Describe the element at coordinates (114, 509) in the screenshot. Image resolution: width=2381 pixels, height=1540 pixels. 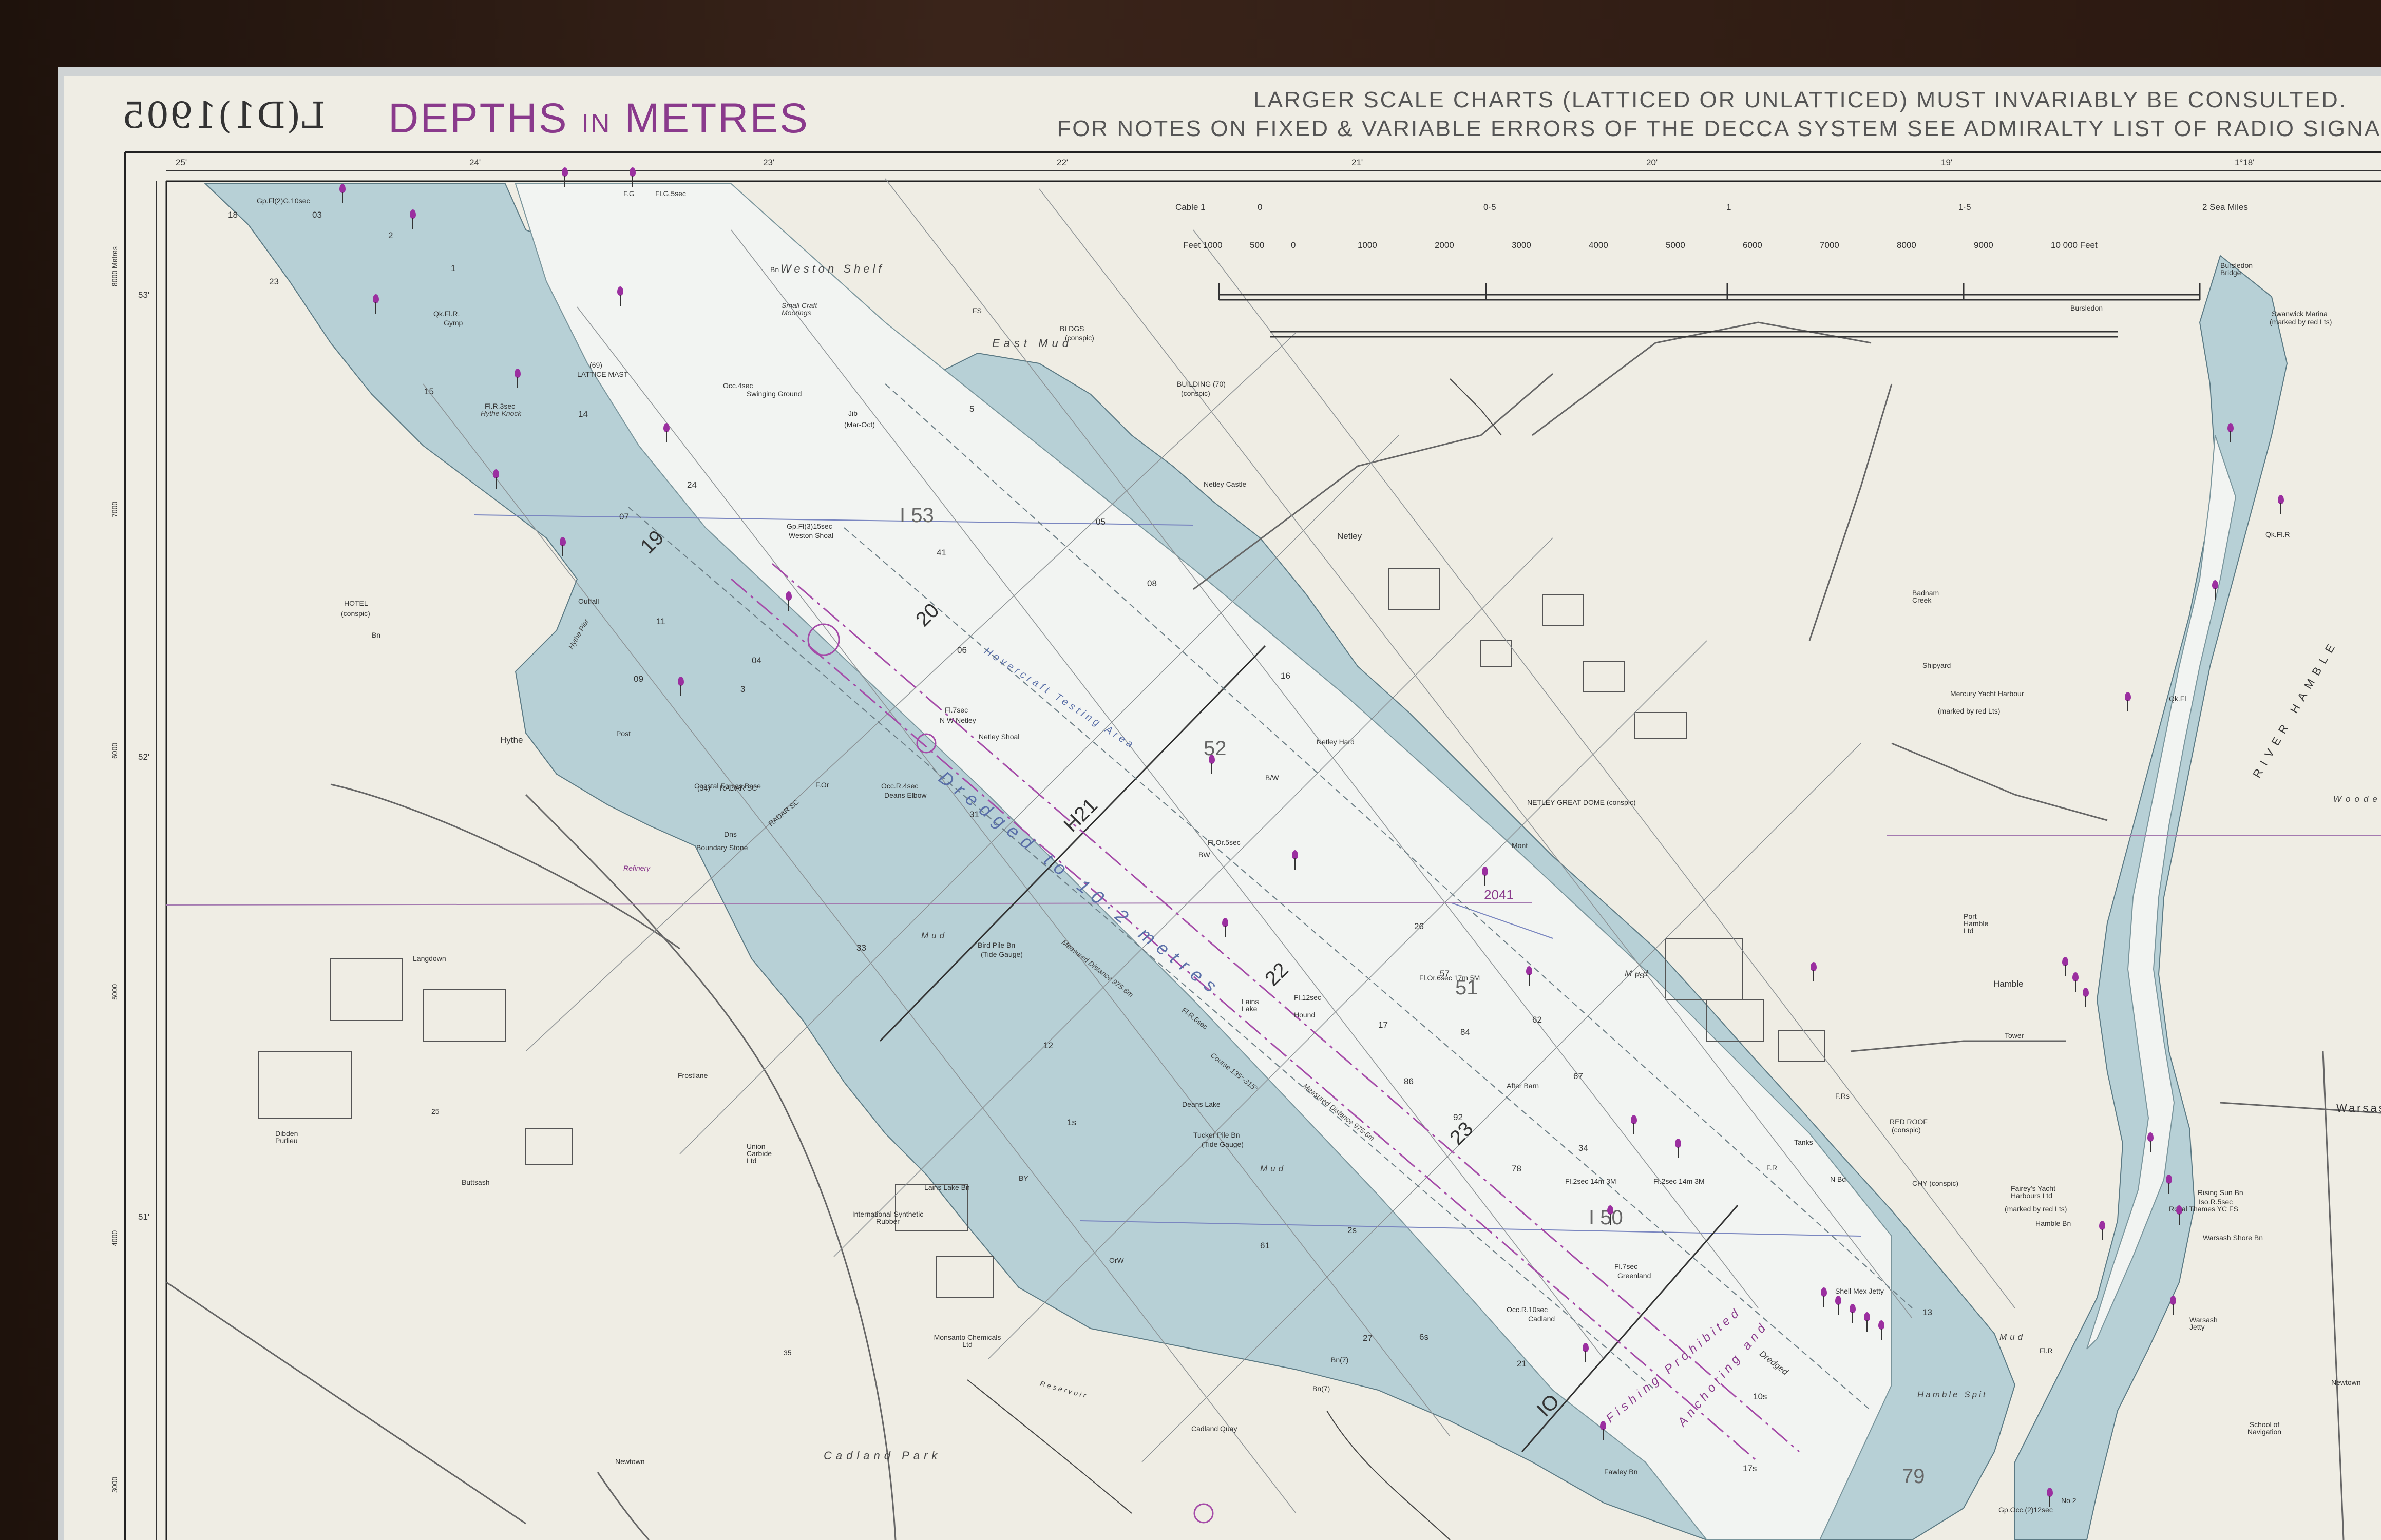
I see `metre-7000: 7000` at that location.